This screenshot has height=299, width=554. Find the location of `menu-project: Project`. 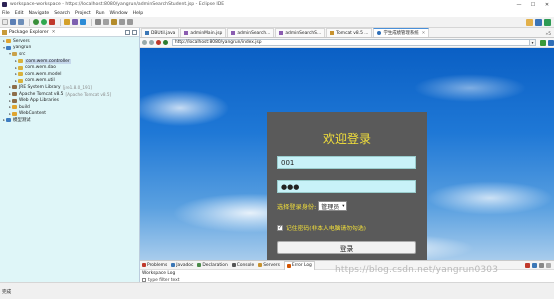

menu-project: Project is located at coordinates (83, 13).